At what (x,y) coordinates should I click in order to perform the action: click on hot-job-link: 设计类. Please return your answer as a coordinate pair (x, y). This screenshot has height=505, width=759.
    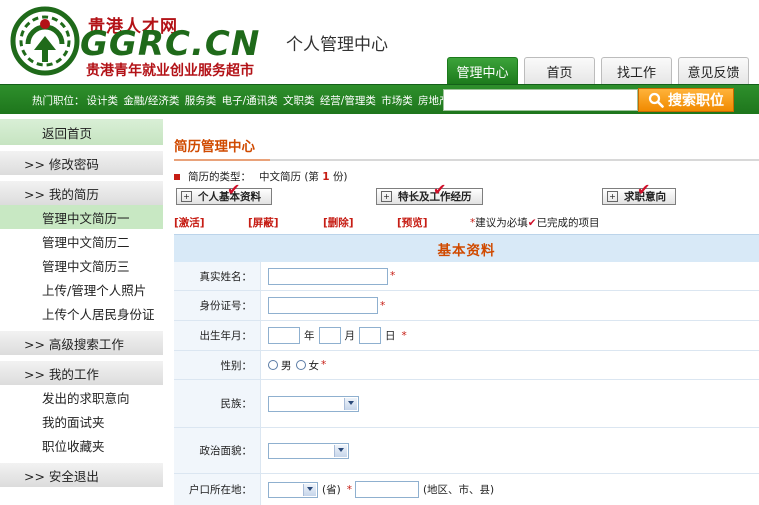
    Looking at the image, I should click on (103, 101).